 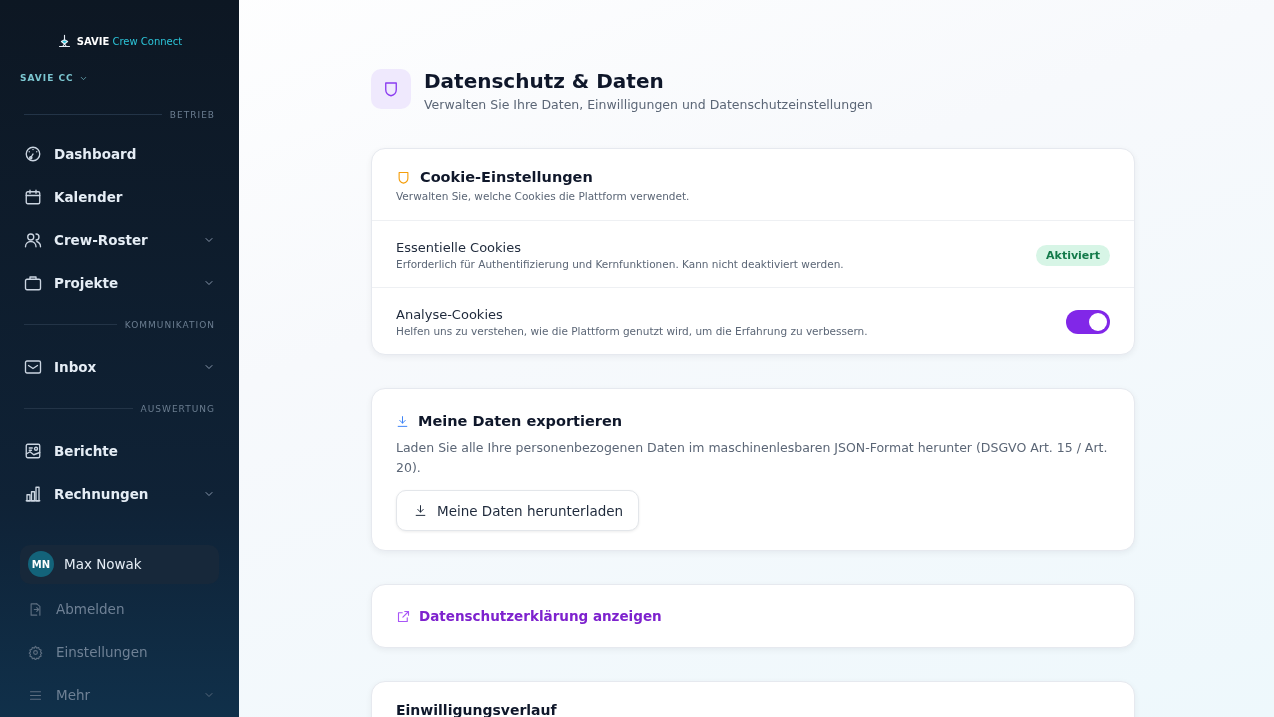 I want to click on user-menu: MN Max Nowak, so click(x=119, y=564).